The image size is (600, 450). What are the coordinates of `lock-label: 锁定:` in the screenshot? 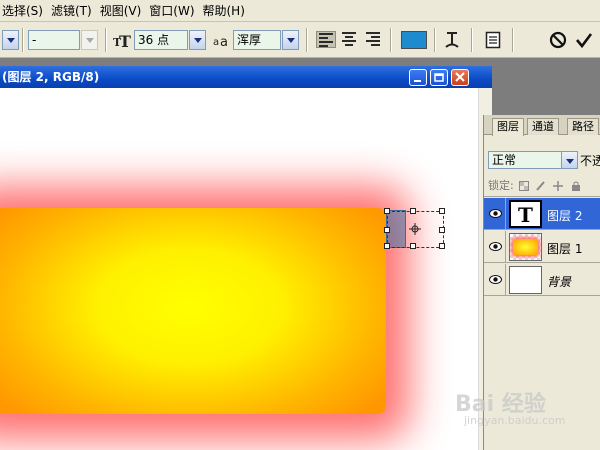 It's located at (501, 185).